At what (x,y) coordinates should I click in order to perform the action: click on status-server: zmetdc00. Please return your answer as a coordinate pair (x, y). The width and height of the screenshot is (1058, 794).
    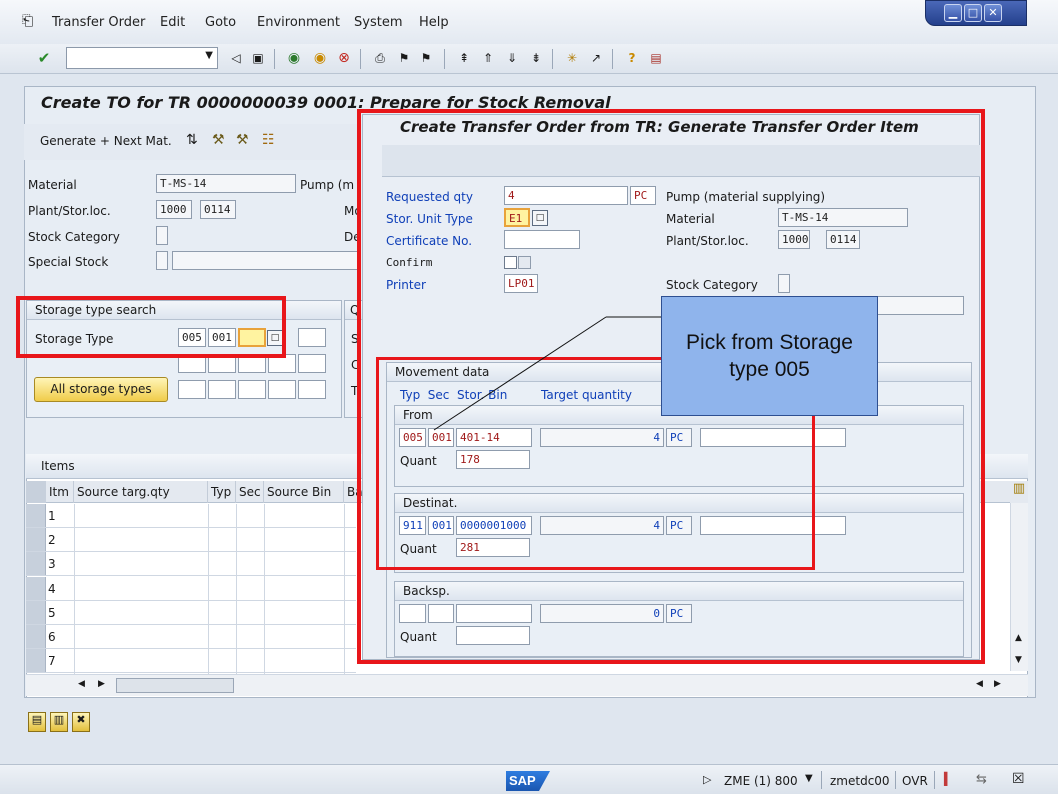
    Looking at the image, I should click on (860, 781).